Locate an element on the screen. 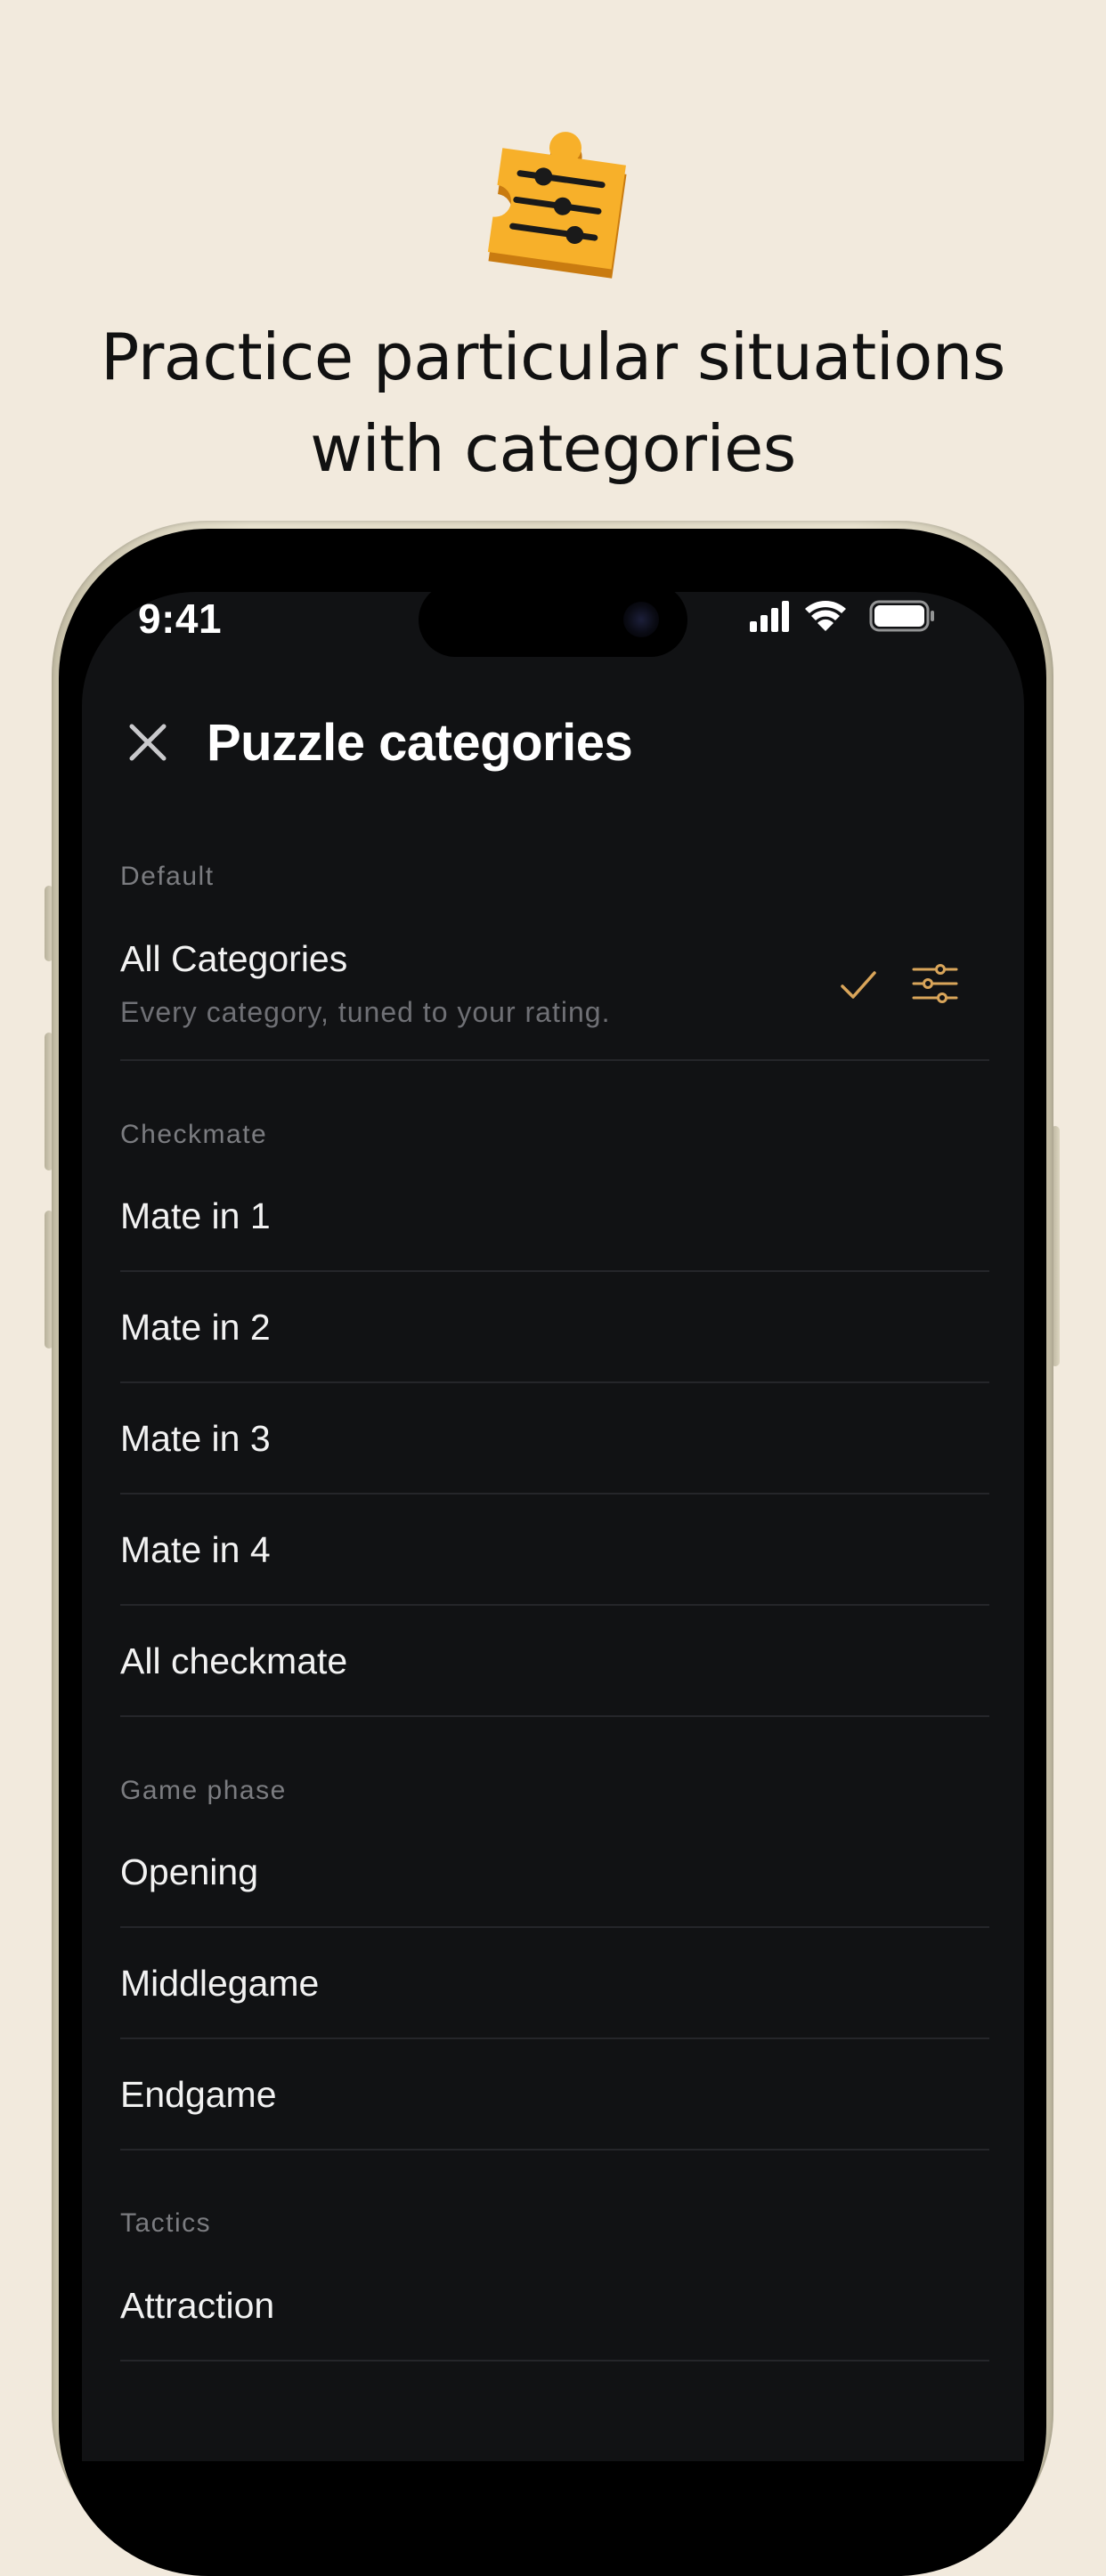 The image size is (1106, 2576). list-item-label: Attraction is located at coordinates (197, 2306).